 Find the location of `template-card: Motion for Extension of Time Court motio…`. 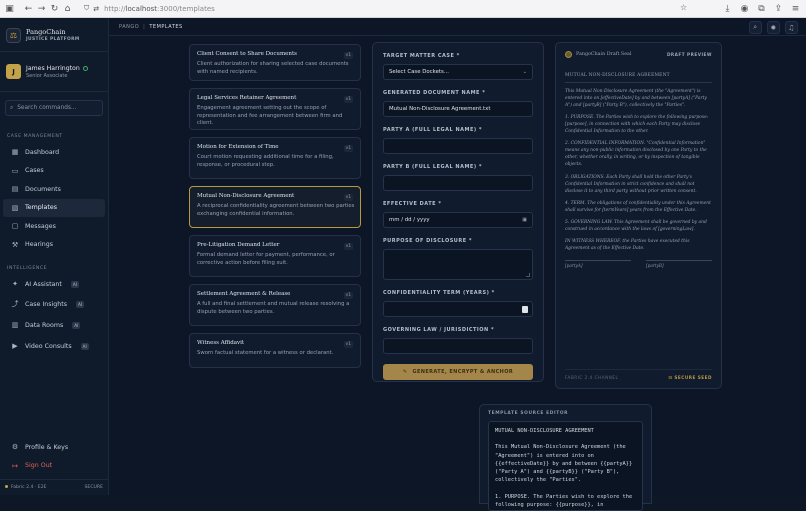

template-card: Motion for Extension of Time Court motio… is located at coordinates (275, 158).